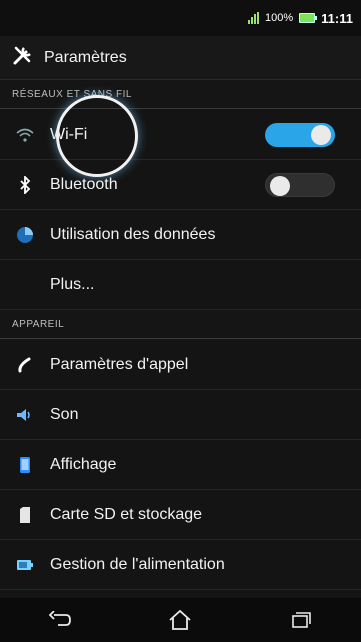 The image size is (361, 642). What do you see at coordinates (25, 235) in the screenshot?
I see `data-usage-icon` at bounding box center [25, 235].